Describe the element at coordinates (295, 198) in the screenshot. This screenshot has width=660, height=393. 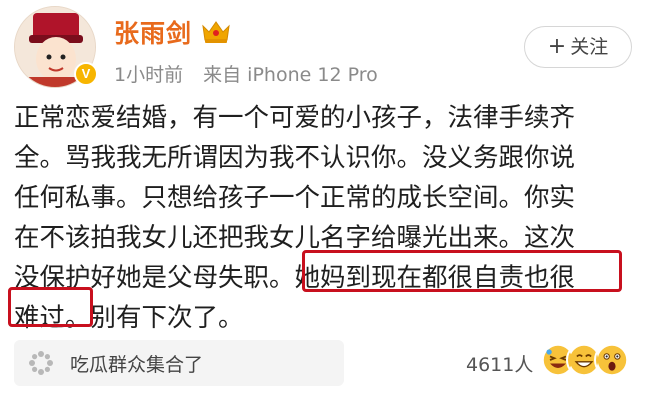
I see `post-line: 任何私事。只想给孩子一个正常的成长空间。你实` at that location.